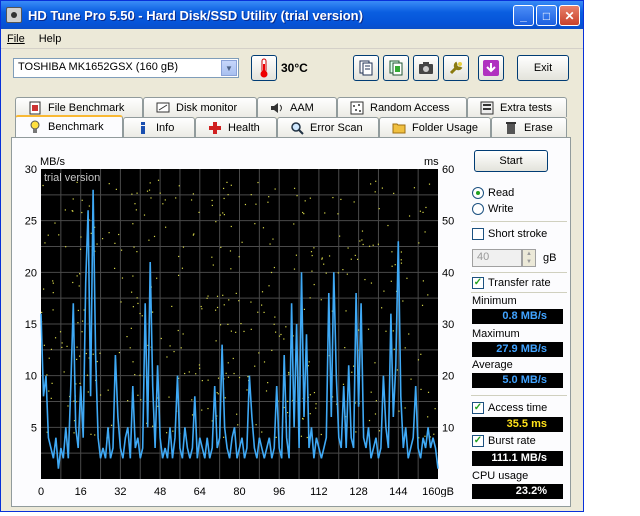 This screenshot has height=516, width=640. I want to click on minimize-button: _, so click(523, 15).